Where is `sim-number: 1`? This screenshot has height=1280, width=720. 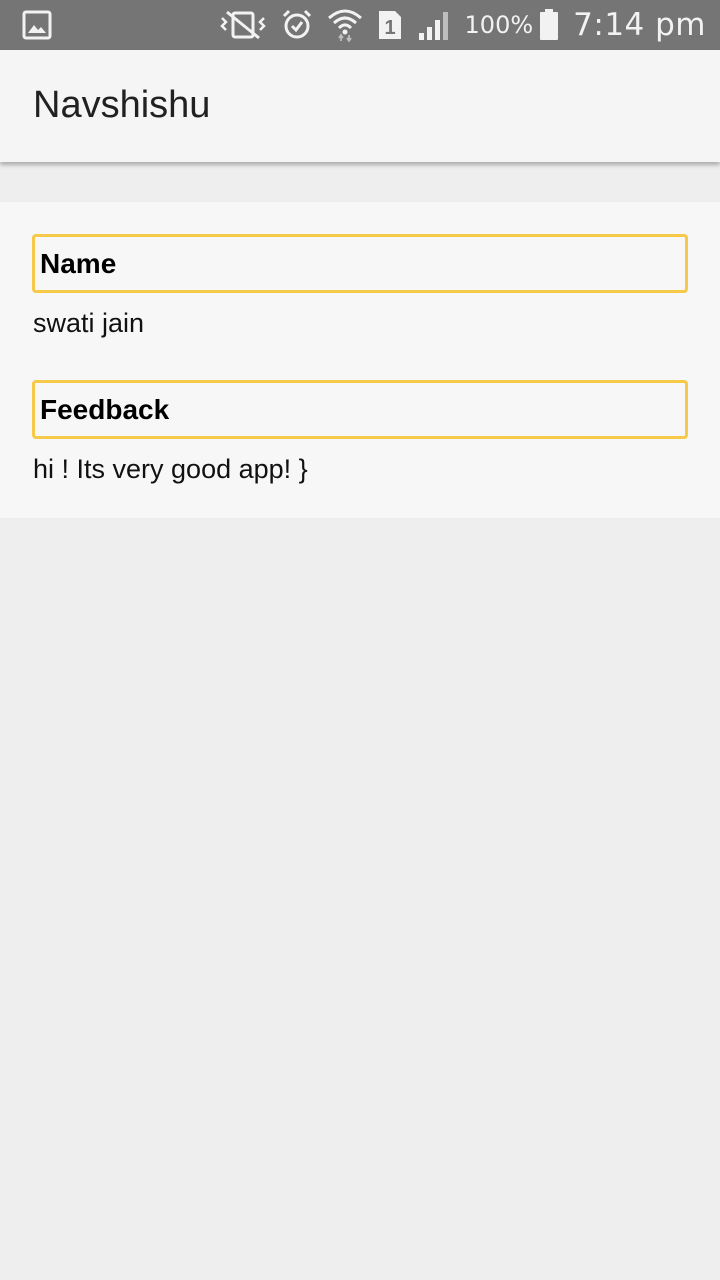 sim-number: 1 is located at coordinates (389, 28).